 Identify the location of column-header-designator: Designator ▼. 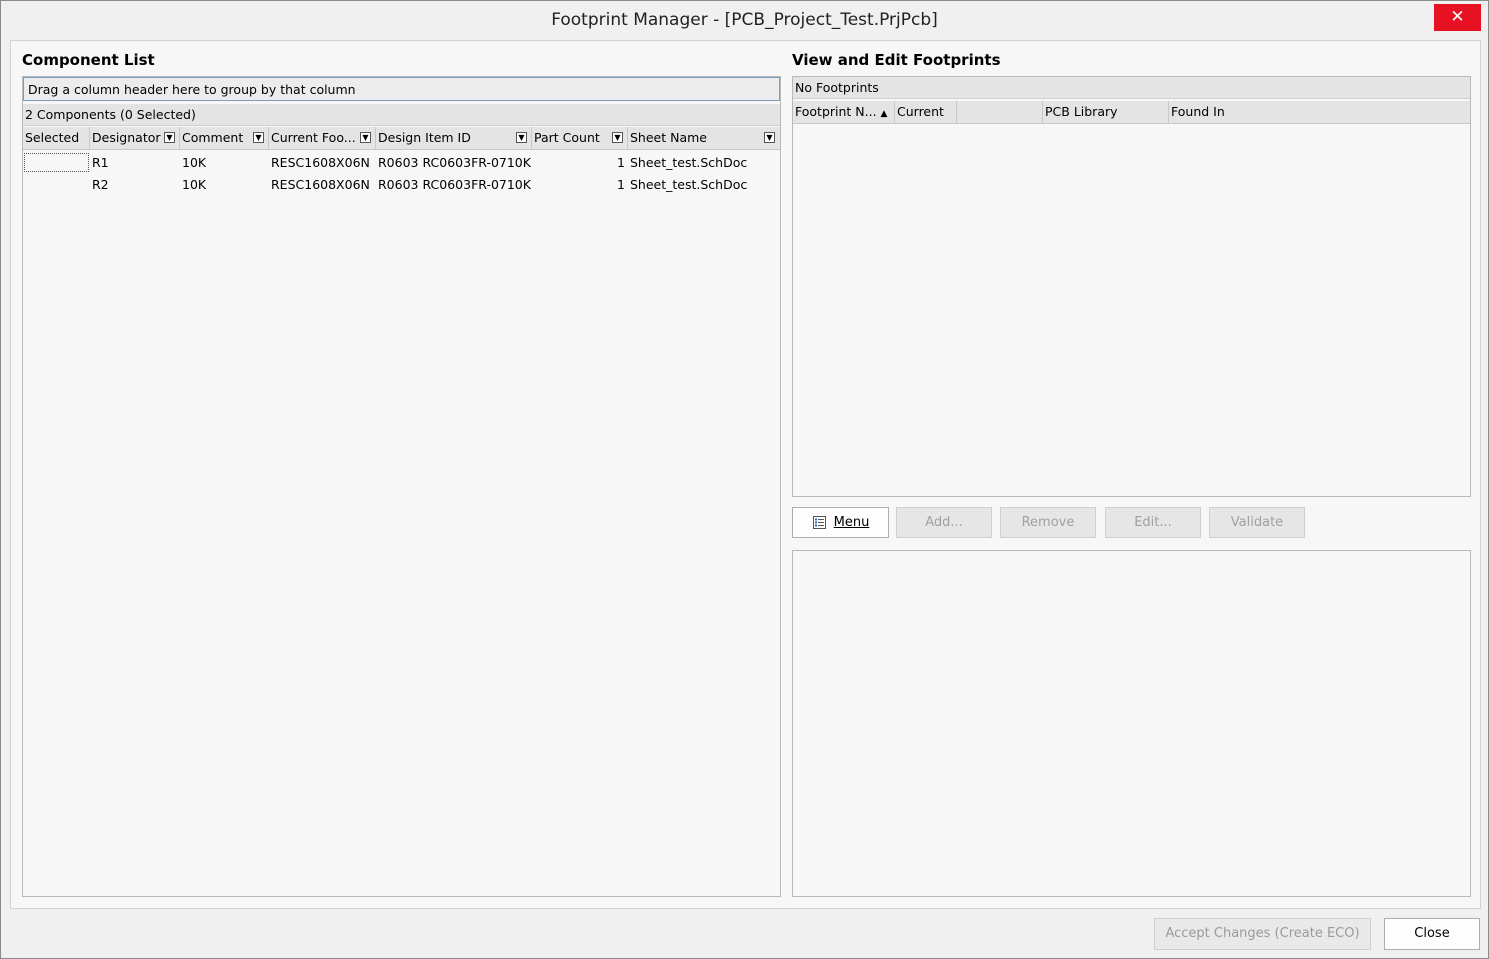
(135, 138).